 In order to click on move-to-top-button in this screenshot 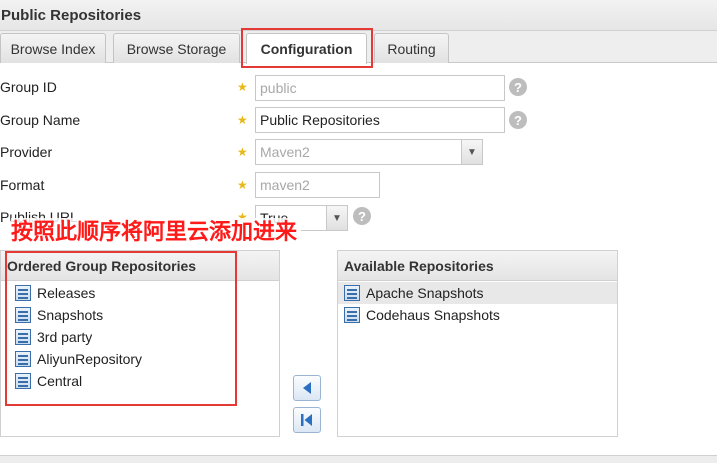, I will do `click(307, 420)`.